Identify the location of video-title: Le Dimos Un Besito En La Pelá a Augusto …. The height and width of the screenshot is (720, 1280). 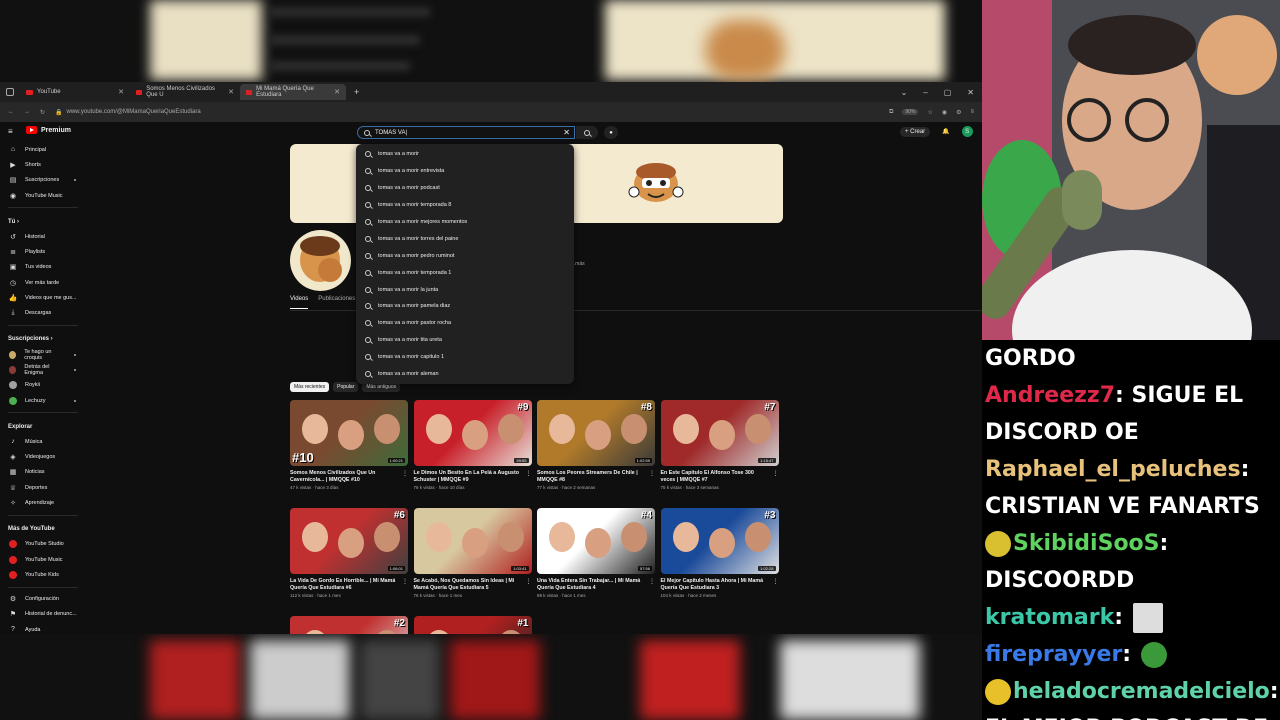
(468, 477).